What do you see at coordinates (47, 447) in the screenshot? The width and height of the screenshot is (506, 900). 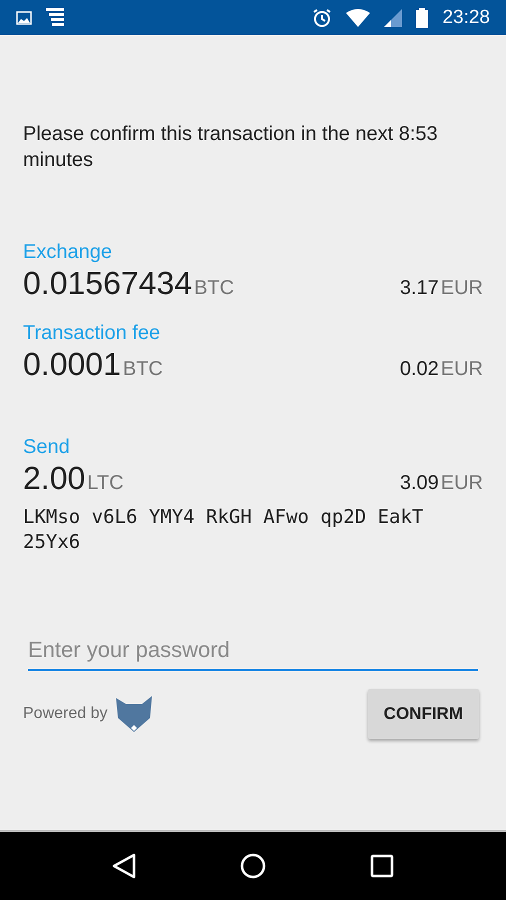 I see `entry-label: Send` at bounding box center [47, 447].